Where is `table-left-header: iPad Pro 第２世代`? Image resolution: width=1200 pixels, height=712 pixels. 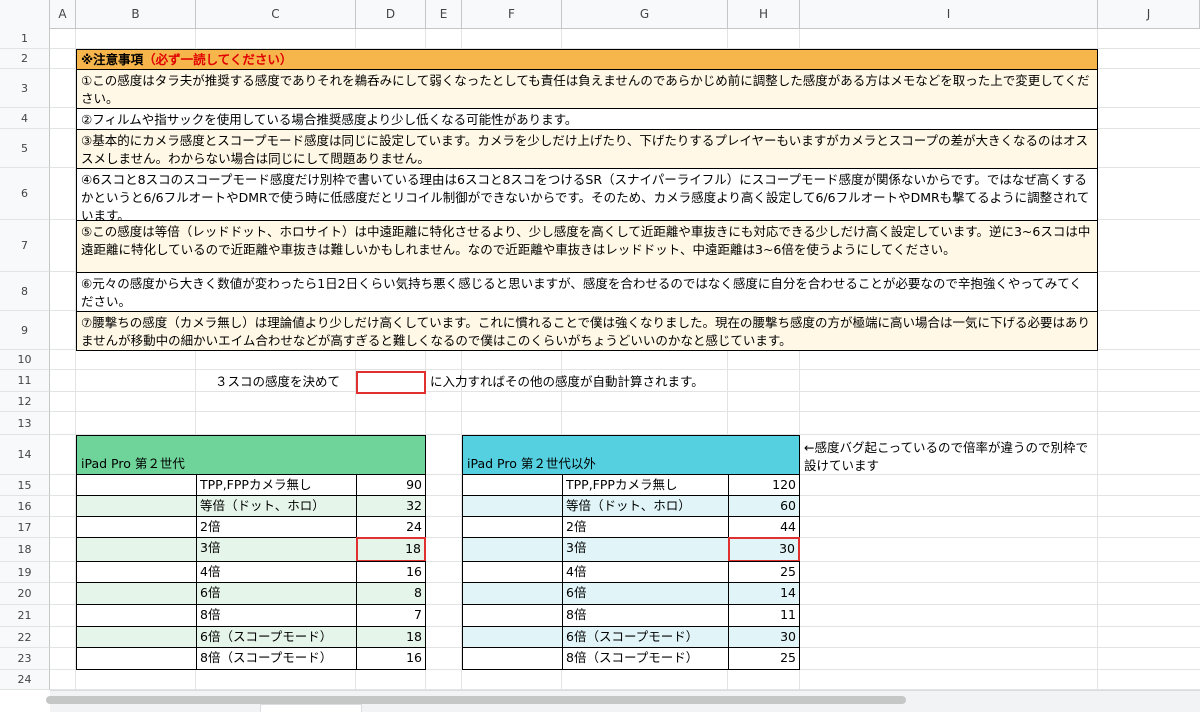 table-left-header: iPad Pro 第２世代 is located at coordinates (251, 455).